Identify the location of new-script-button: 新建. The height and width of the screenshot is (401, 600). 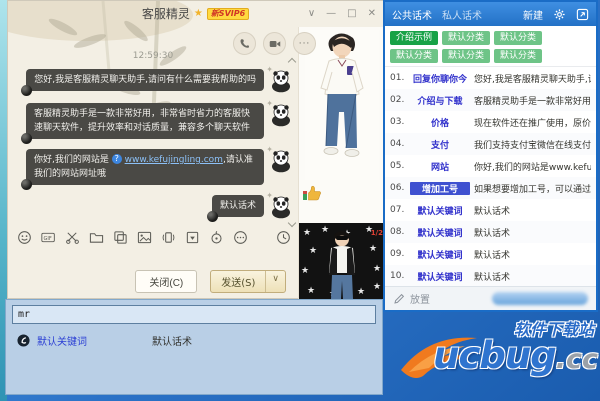
(533, 14).